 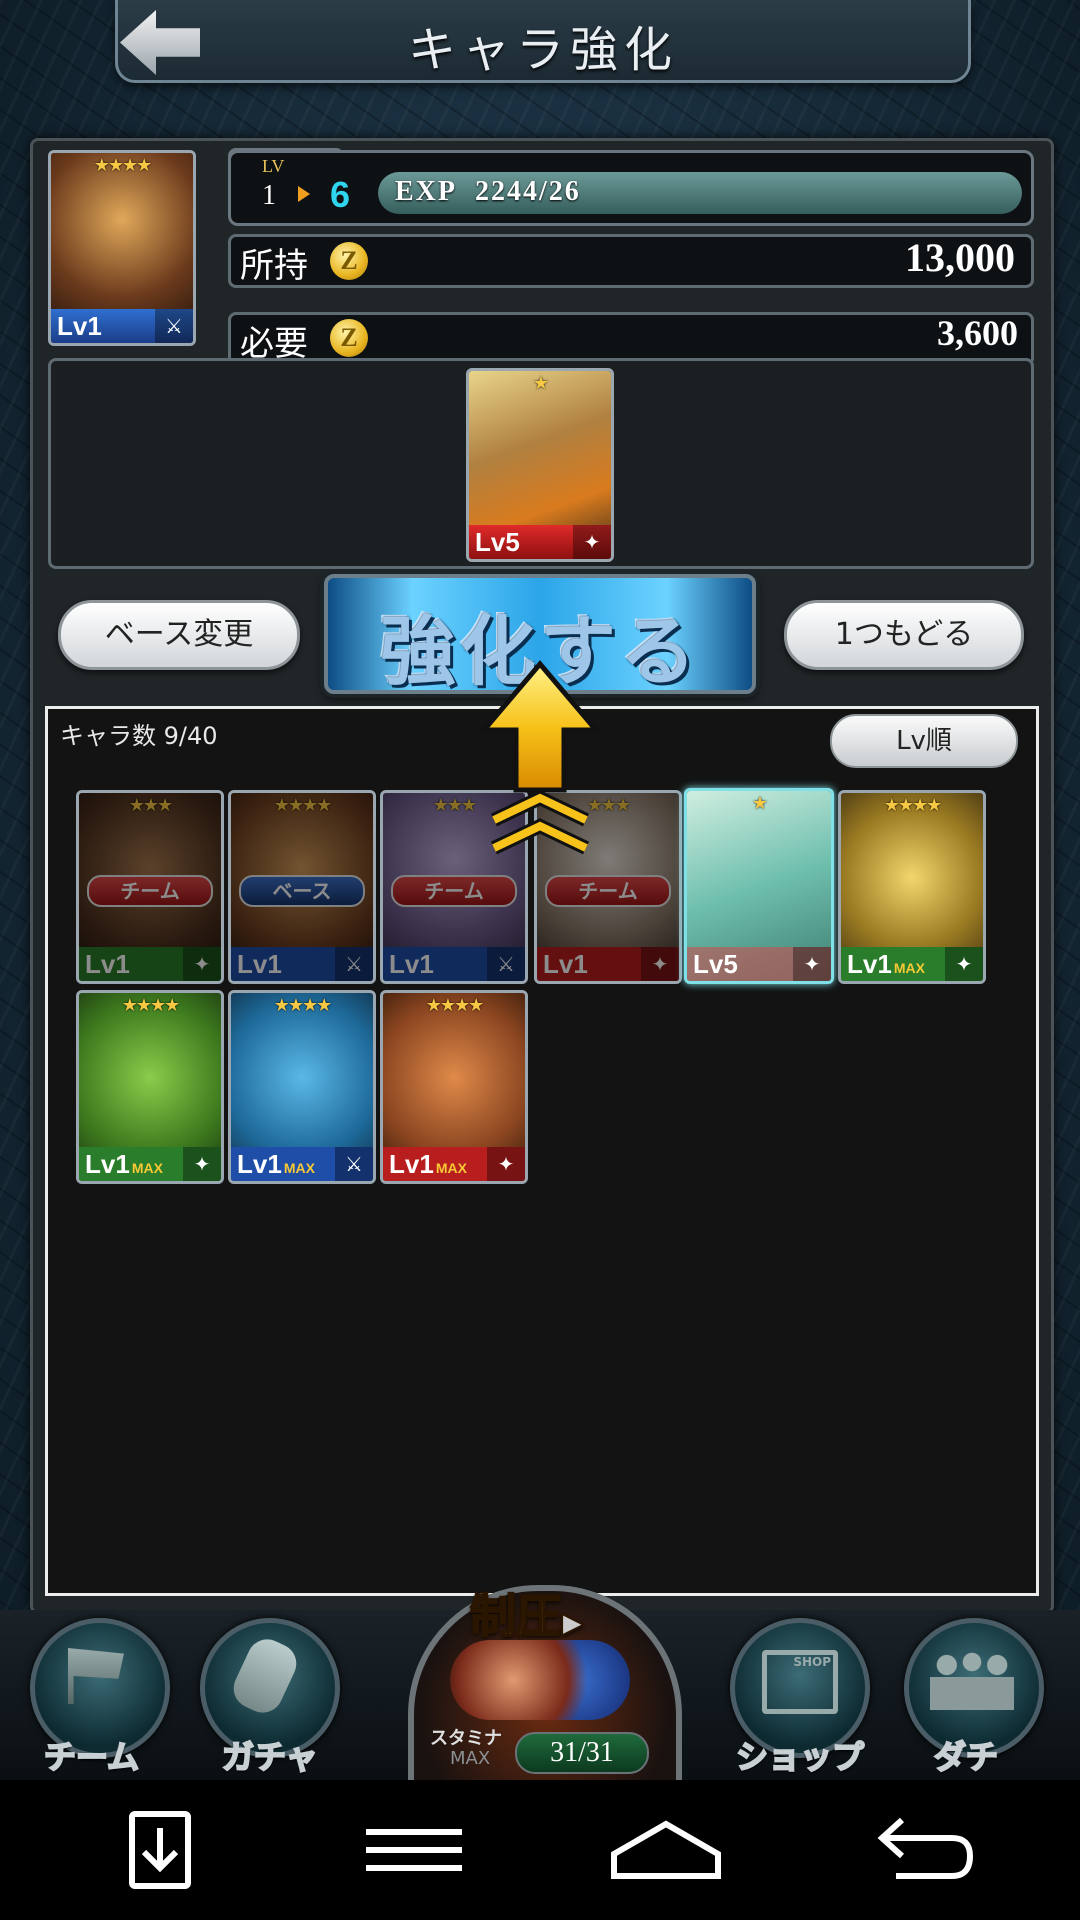 I want to click on change-base-button: ベース変更, so click(x=179, y=635).